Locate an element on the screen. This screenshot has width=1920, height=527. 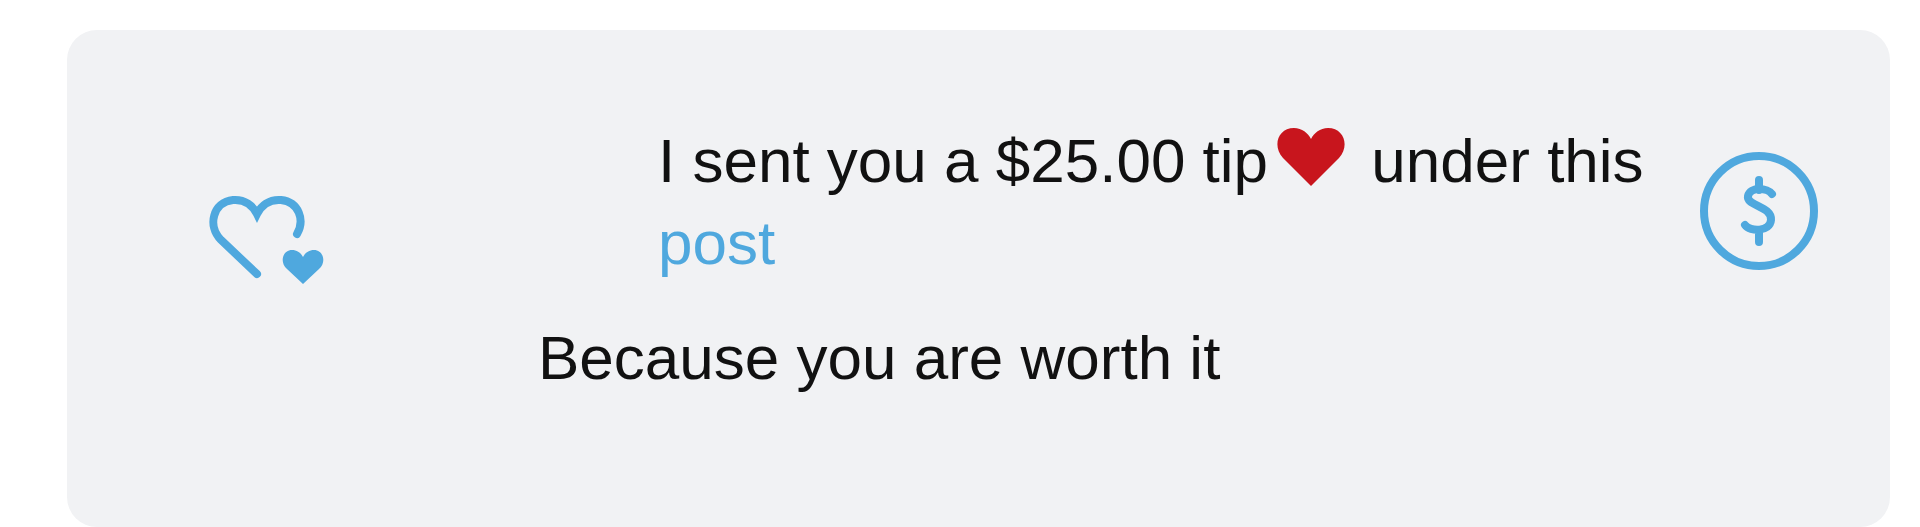
post-link: post is located at coordinates (717, 242).